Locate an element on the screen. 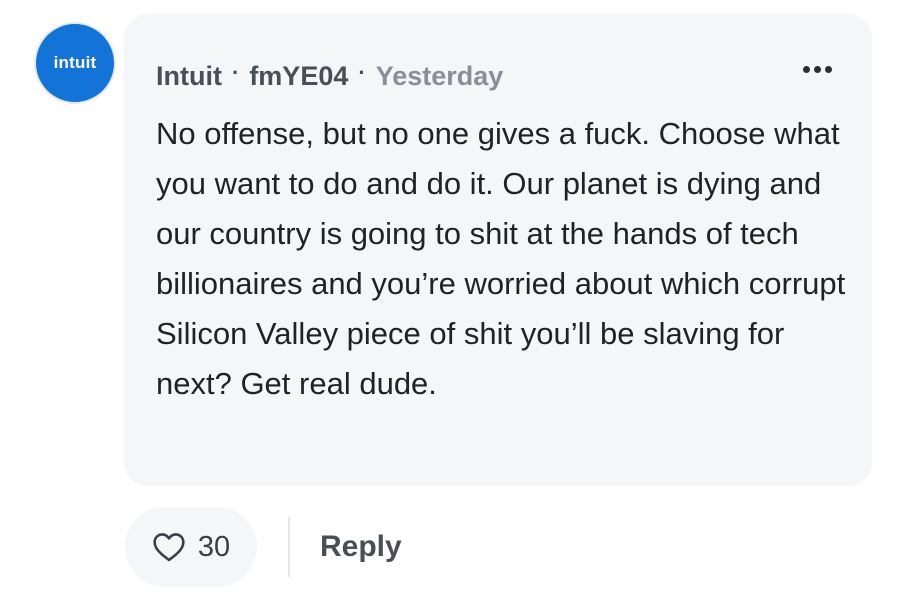 Image resolution: width=903 pixels, height=595 pixels. heart-icon is located at coordinates (169, 547).